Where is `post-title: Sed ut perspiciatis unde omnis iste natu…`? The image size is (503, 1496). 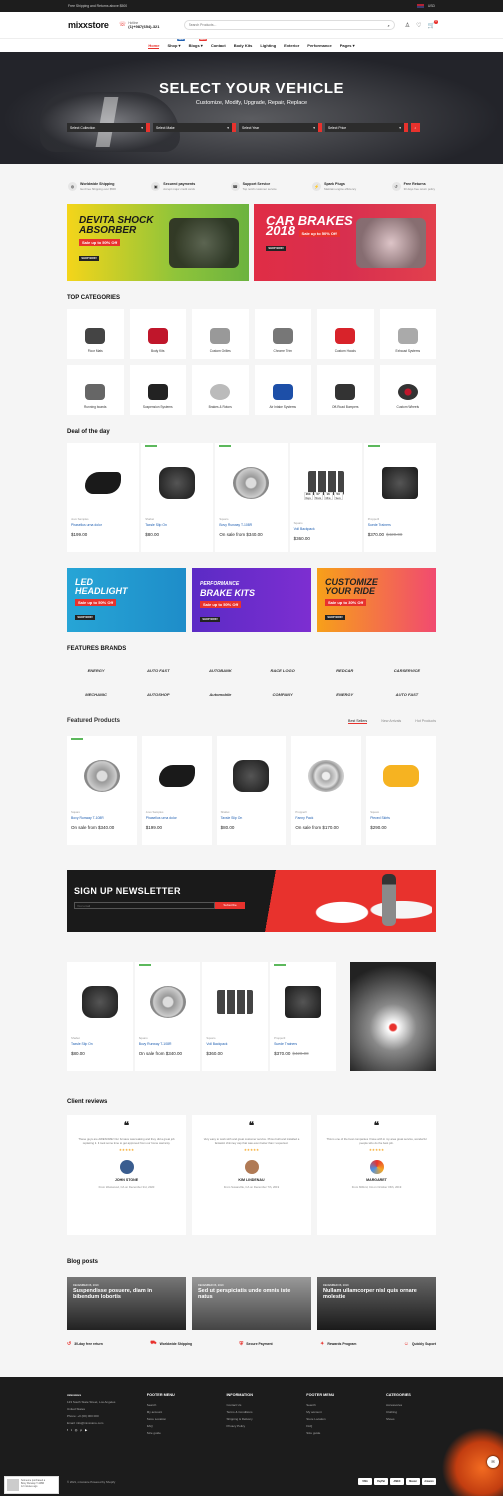
post-title: Sed ut perspiciatis unde omnis iste natu… is located at coordinates (249, 1294).